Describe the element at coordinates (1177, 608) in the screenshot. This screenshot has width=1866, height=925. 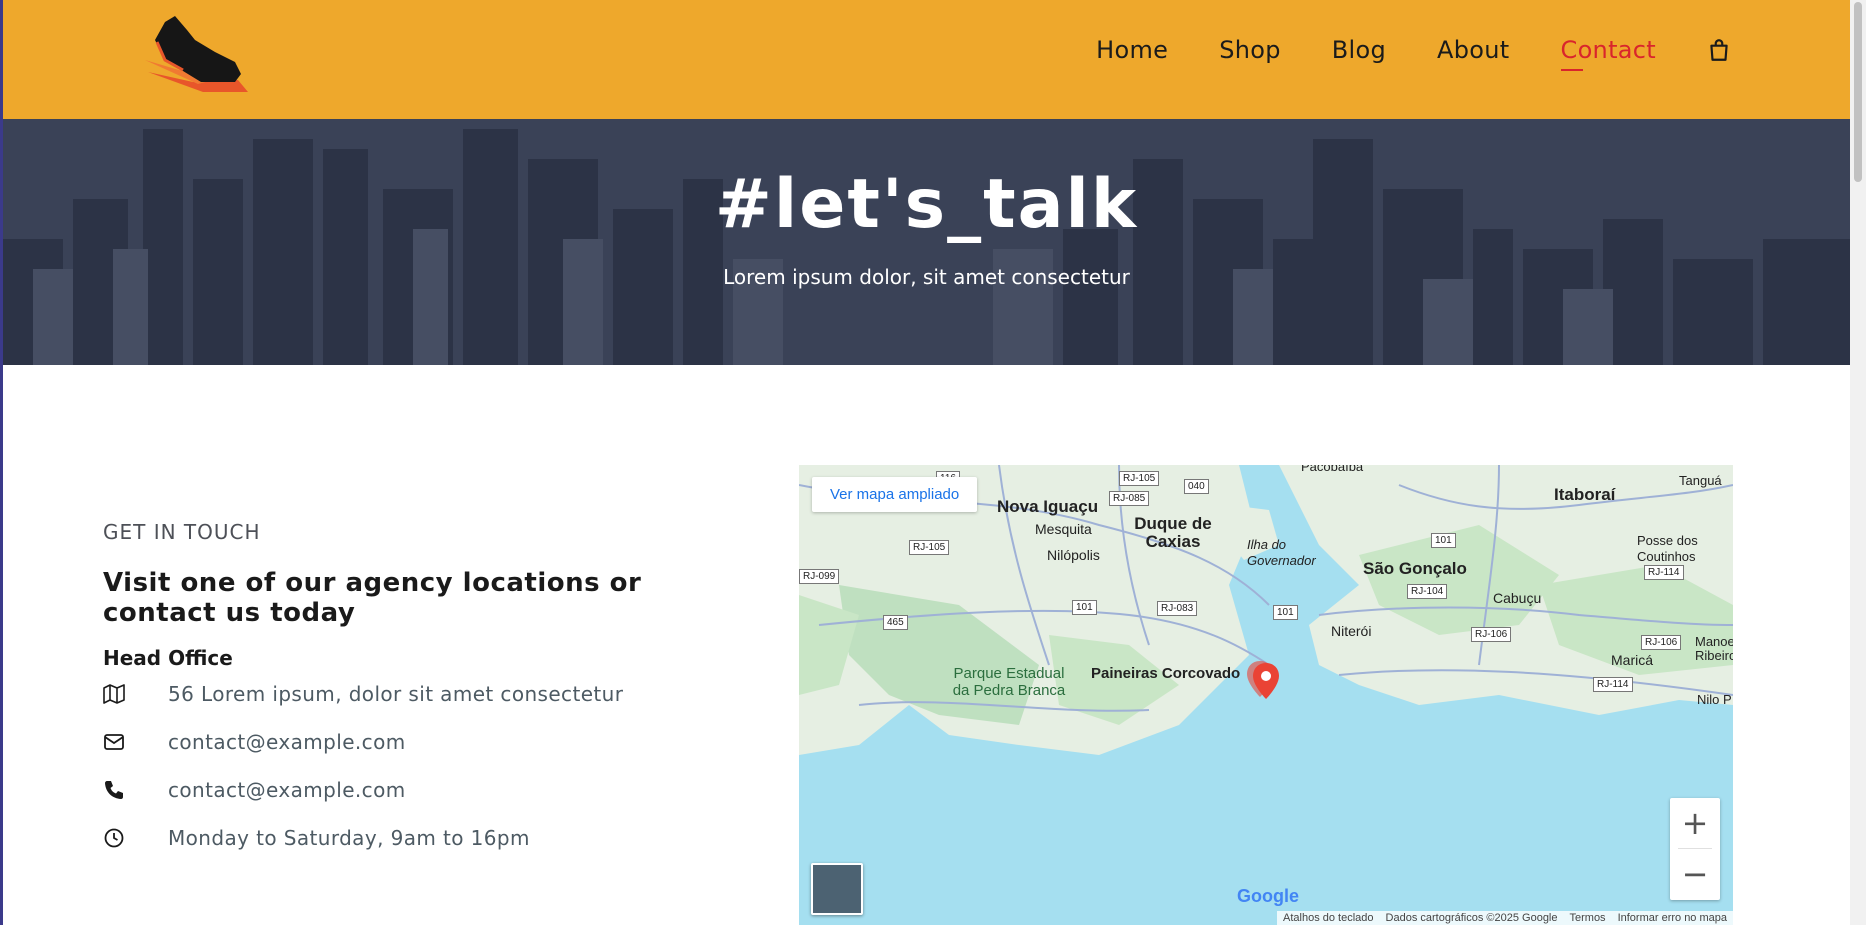
I see `road-badge: RJ-083` at that location.